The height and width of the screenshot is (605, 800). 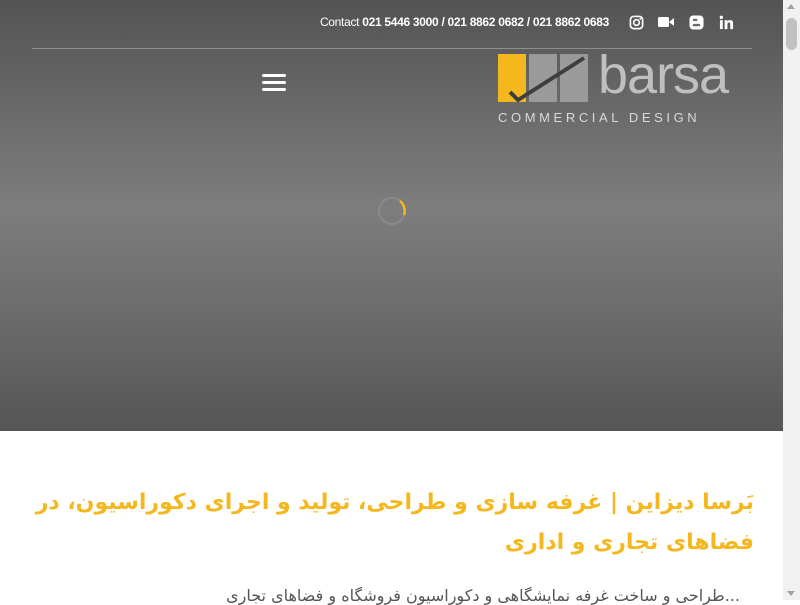 I want to click on loading-spinner-icon, so click(x=392, y=211).